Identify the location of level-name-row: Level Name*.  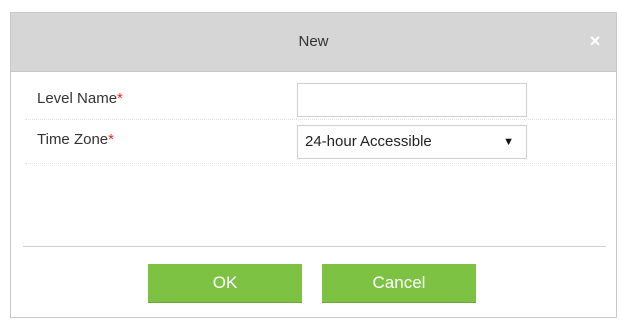
(320, 99).